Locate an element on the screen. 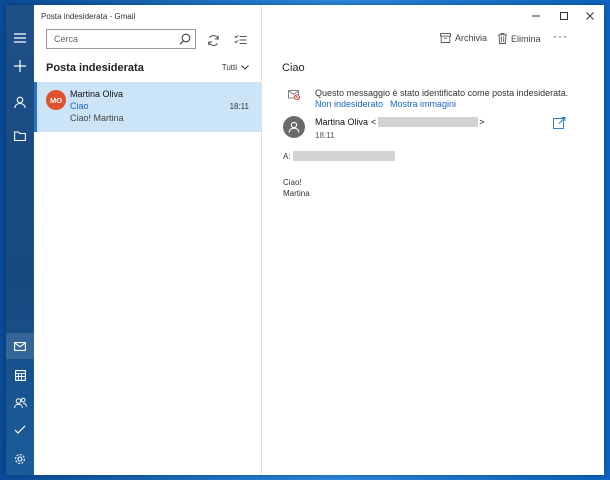 The width and height of the screenshot is (610, 480). sender-avatar is located at coordinates (294, 127).